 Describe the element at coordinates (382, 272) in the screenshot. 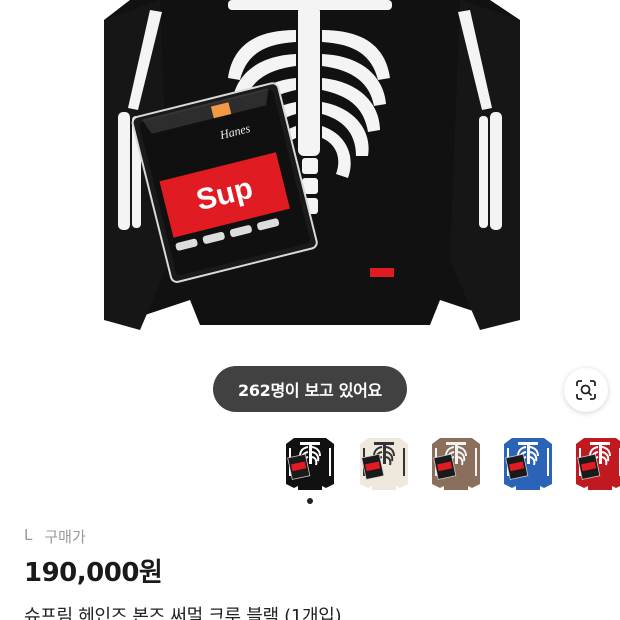

I see `small-box-logo` at that location.